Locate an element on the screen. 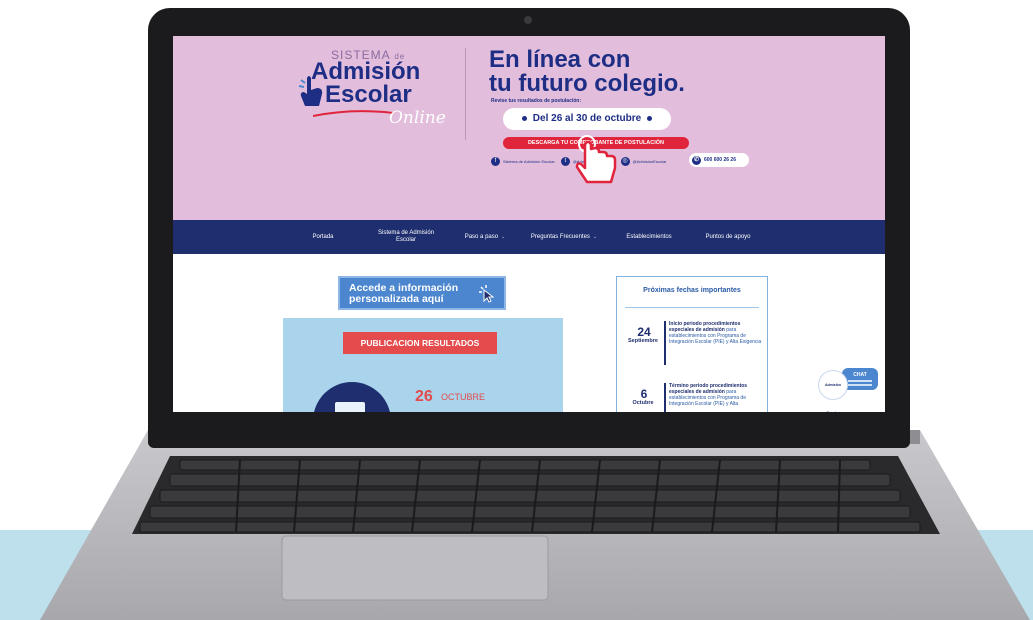  monitor-screen-icon is located at coordinates (350, 407).